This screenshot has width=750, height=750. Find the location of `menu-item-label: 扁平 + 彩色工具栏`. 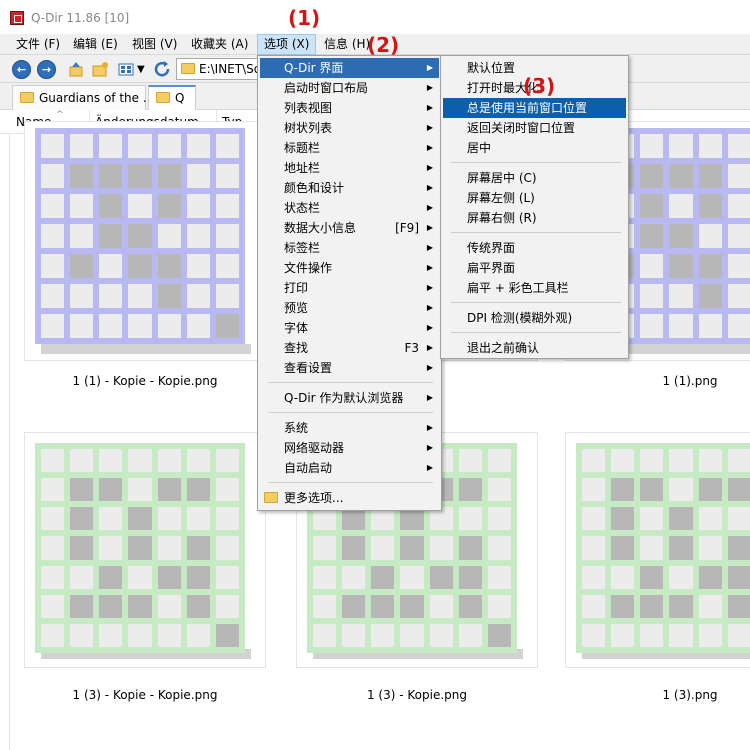

menu-item-label: 扁平 + 彩色工具栏 is located at coordinates (518, 288).